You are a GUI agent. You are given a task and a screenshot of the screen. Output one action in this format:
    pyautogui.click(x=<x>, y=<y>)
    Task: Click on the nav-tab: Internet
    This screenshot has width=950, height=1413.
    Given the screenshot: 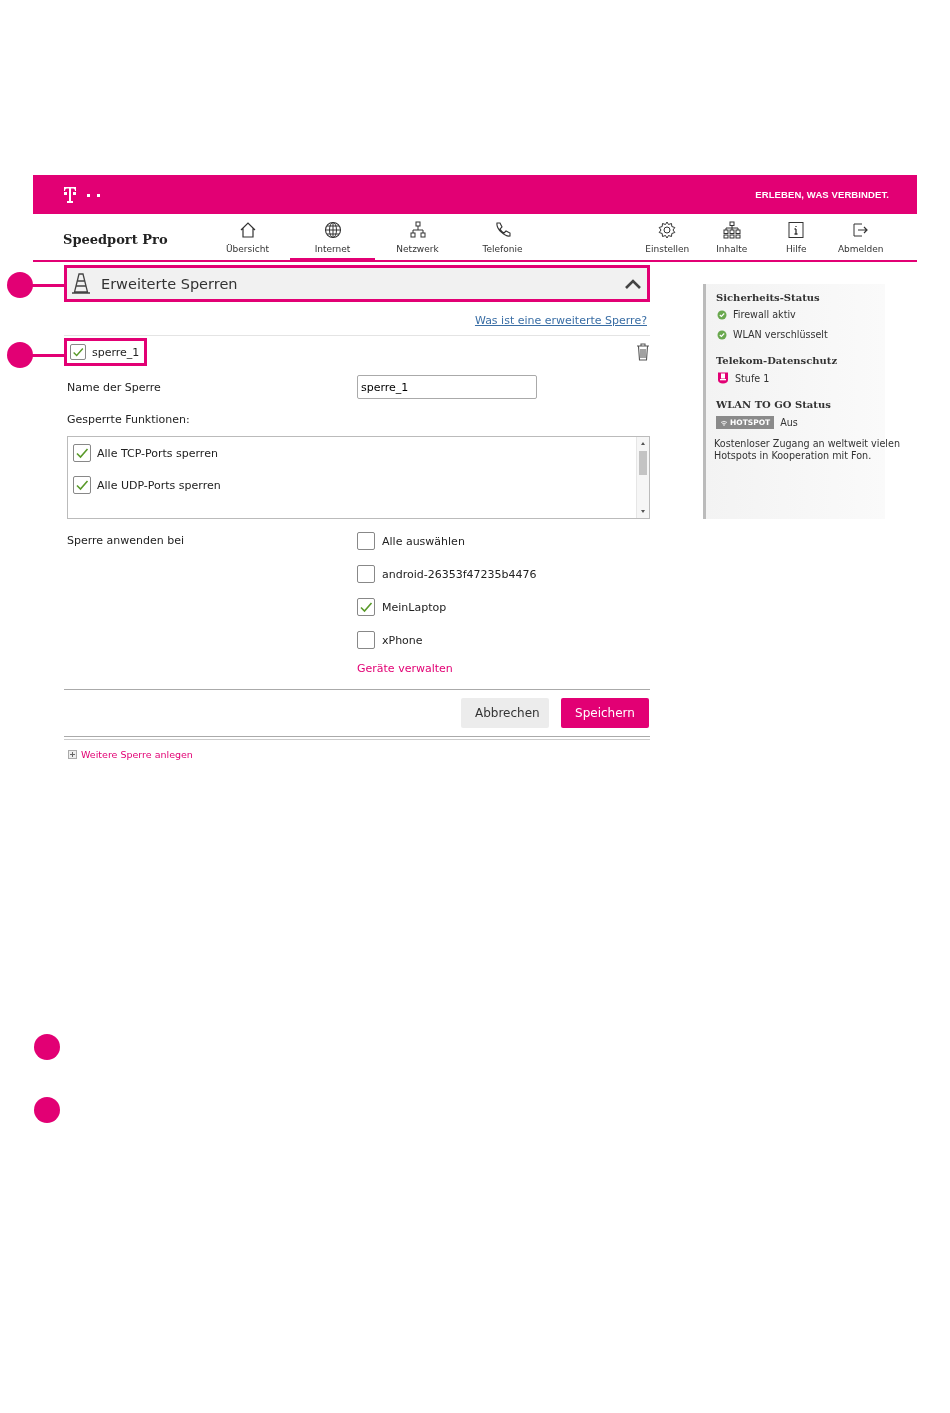 What is the action you would take?
    pyautogui.click(x=332, y=237)
    